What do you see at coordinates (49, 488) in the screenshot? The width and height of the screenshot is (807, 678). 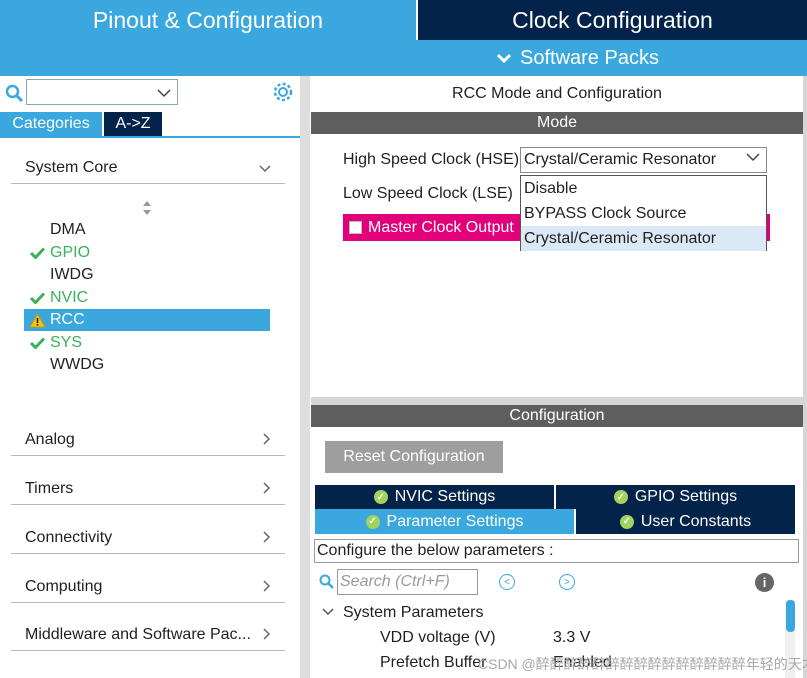 I see `section-label: Timers` at bounding box center [49, 488].